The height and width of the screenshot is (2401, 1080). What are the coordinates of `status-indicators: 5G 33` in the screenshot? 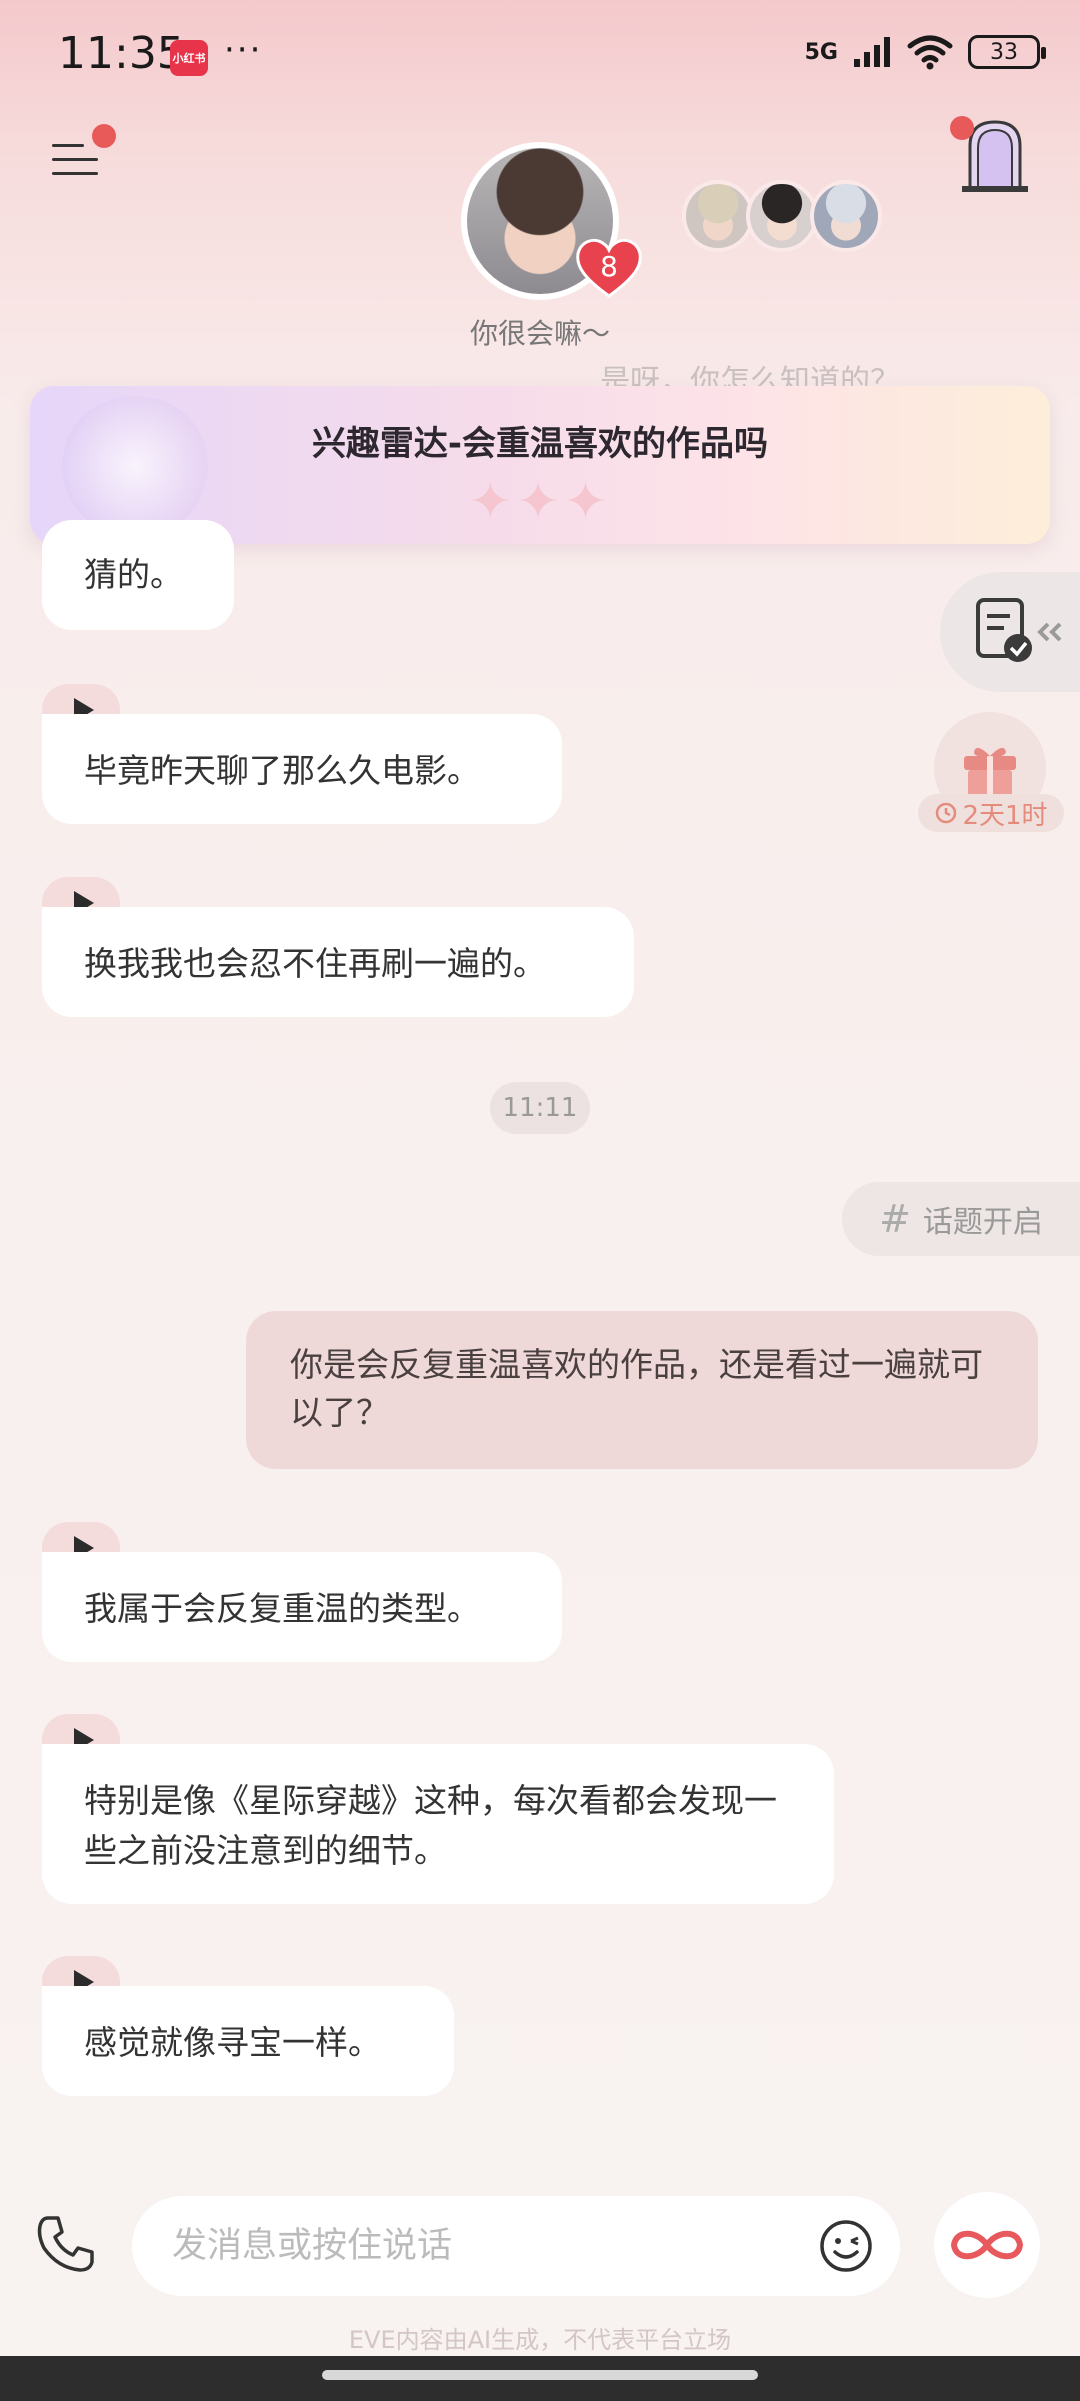 It's located at (925, 52).